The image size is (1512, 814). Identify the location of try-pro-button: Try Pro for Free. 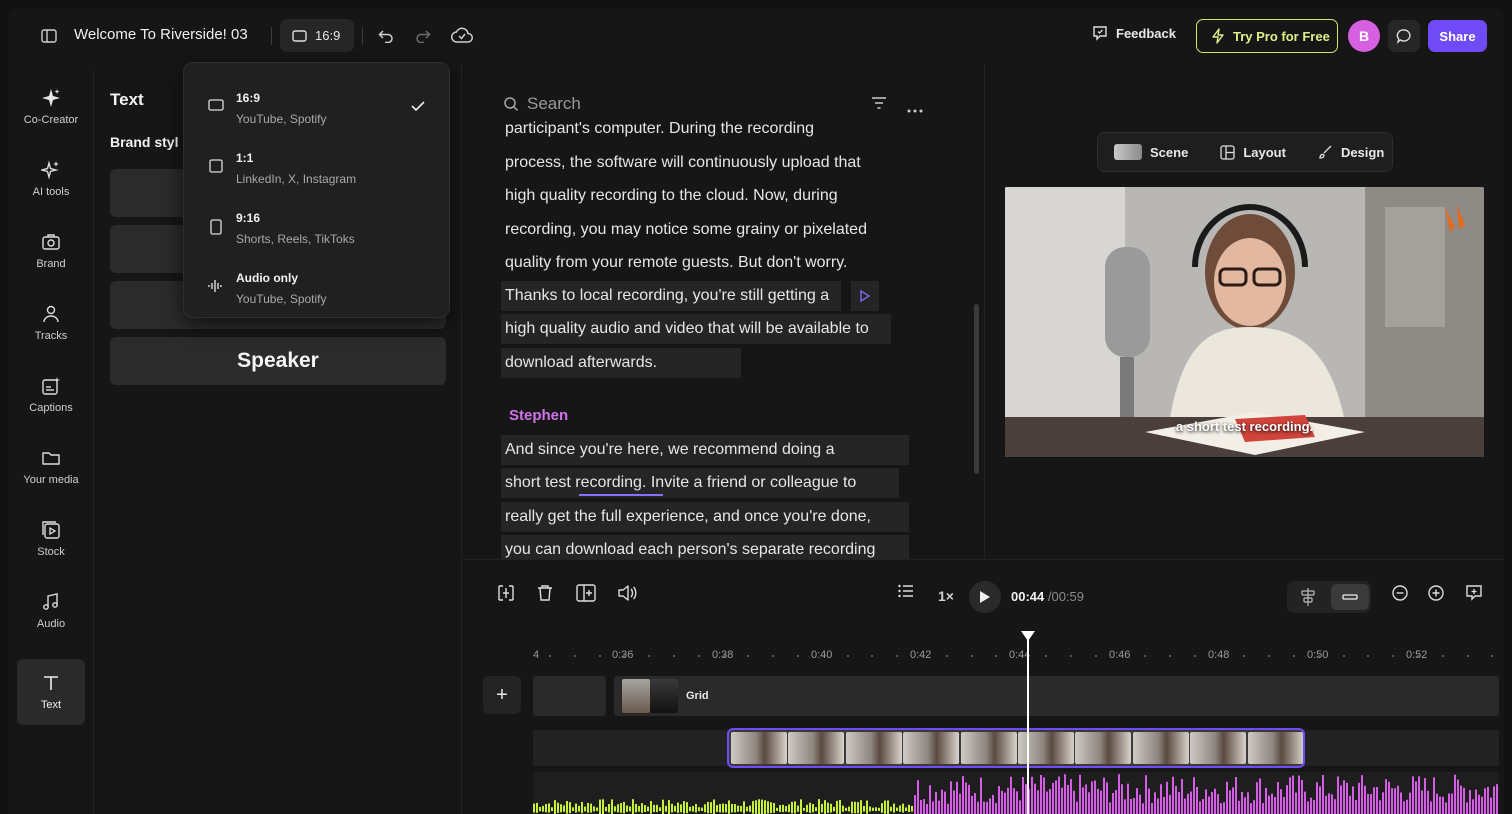
(1267, 36).